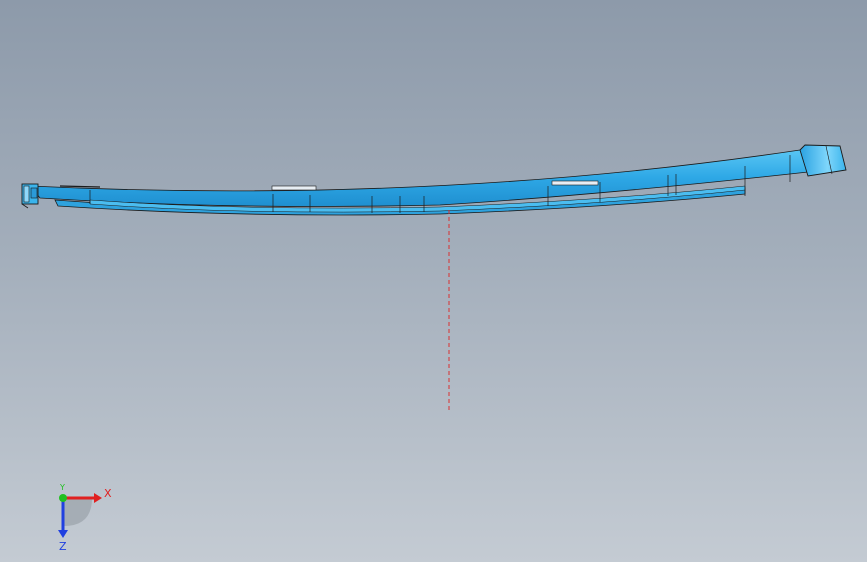 The image size is (867, 562). What do you see at coordinates (63, 498) in the screenshot?
I see `triad-origin-y` at bounding box center [63, 498].